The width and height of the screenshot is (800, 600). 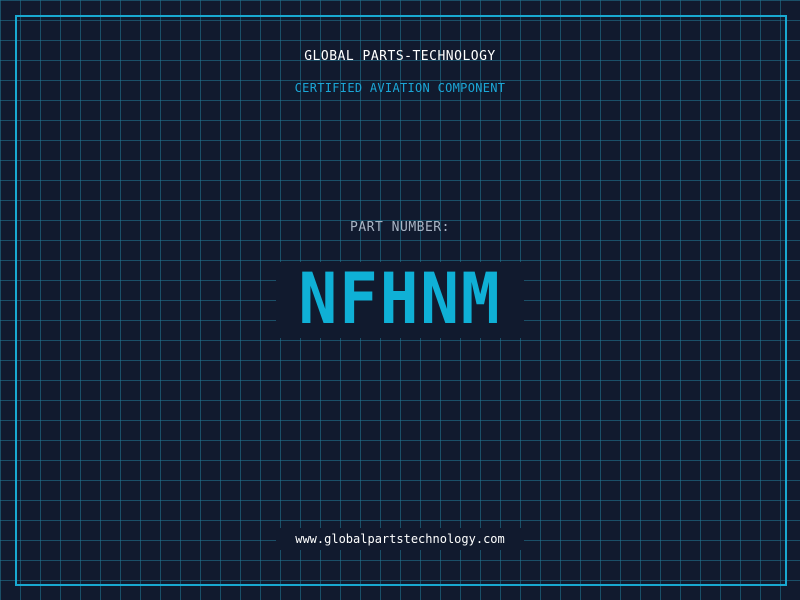 I want to click on website-url: www.globalpartstechnology.com, so click(x=400, y=539).